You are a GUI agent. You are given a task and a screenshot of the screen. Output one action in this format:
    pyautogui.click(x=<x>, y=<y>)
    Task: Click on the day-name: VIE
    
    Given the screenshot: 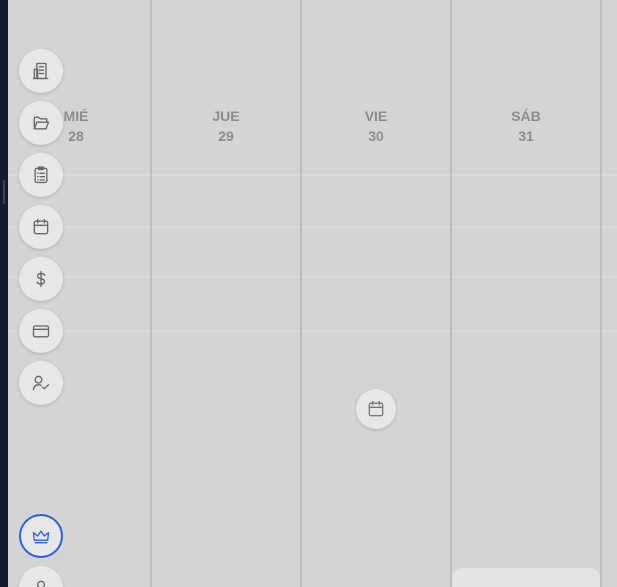 What is the action you would take?
    pyautogui.click(x=376, y=116)
    